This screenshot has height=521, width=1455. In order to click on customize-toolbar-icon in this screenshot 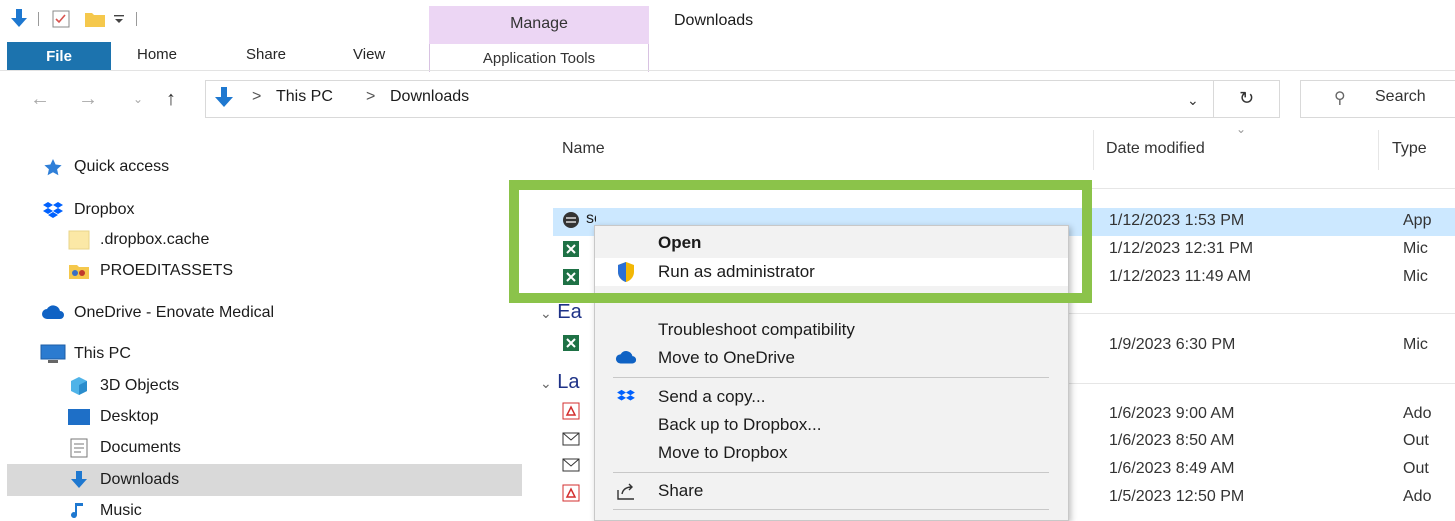, I will do `click(119, 19)`.